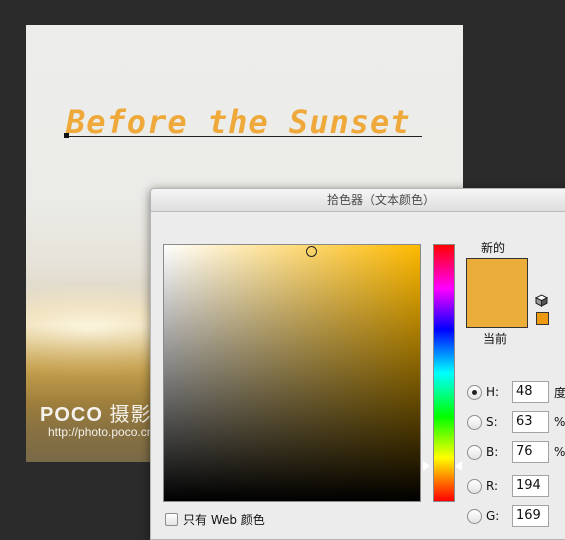 This screenshot has width=565, height=540. I want to click on radio-r, so click(474, 486).